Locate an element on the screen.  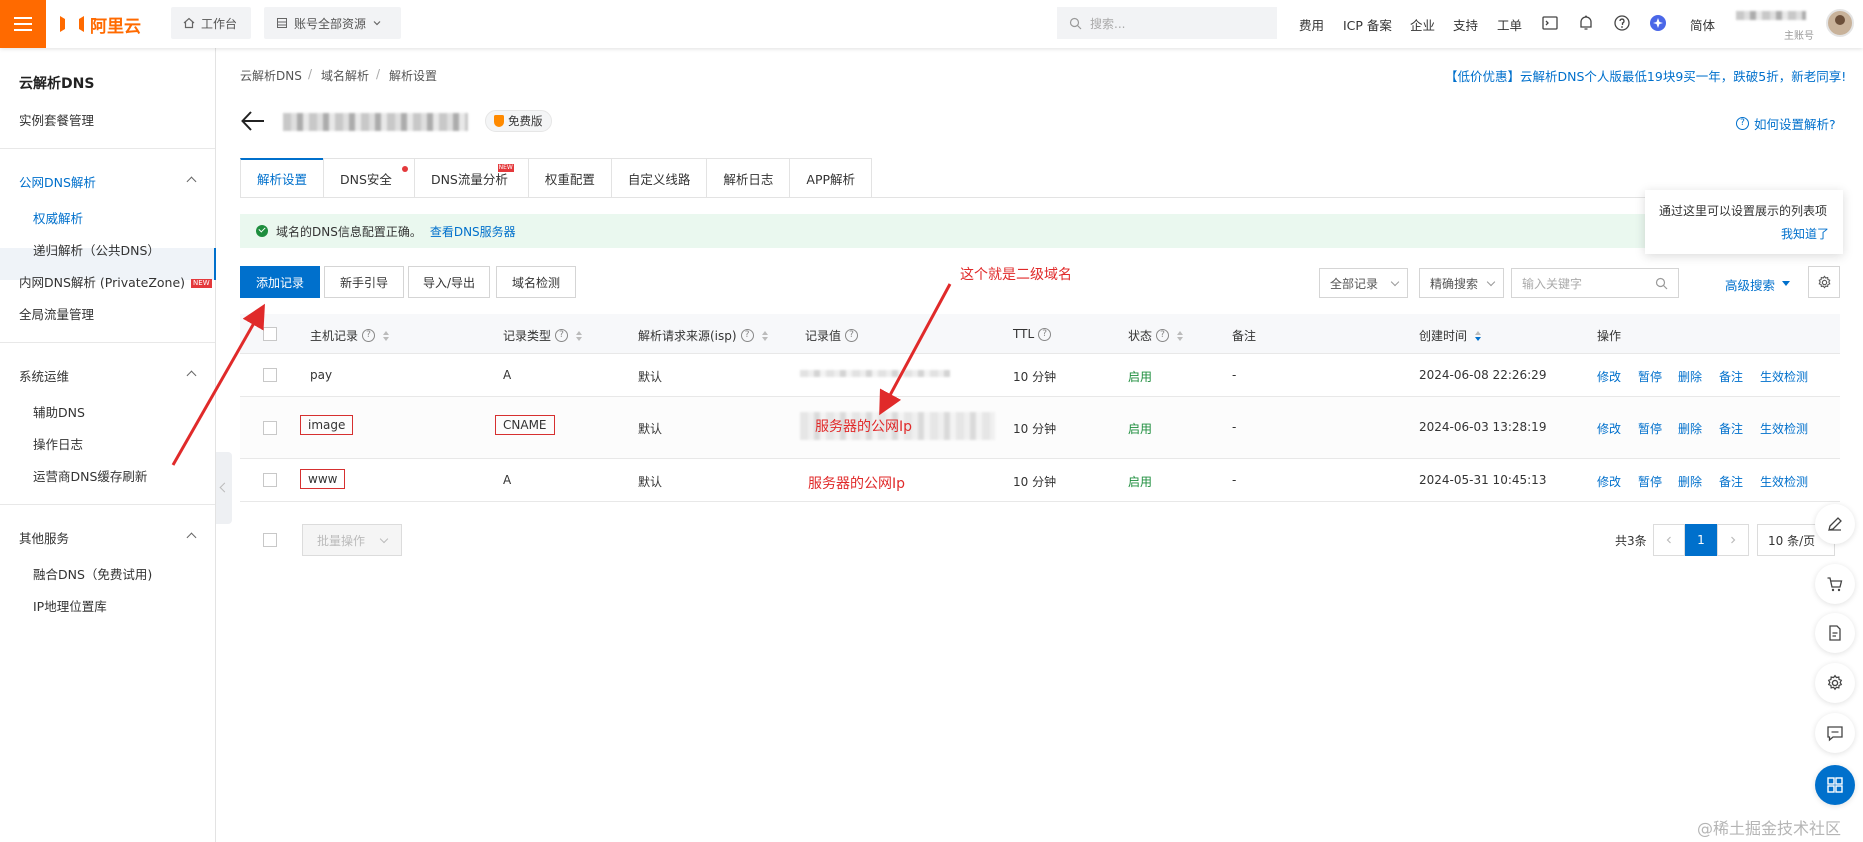
view-dns-servers-link: 查看DNS服务器 is located at coordinates (473, 231).